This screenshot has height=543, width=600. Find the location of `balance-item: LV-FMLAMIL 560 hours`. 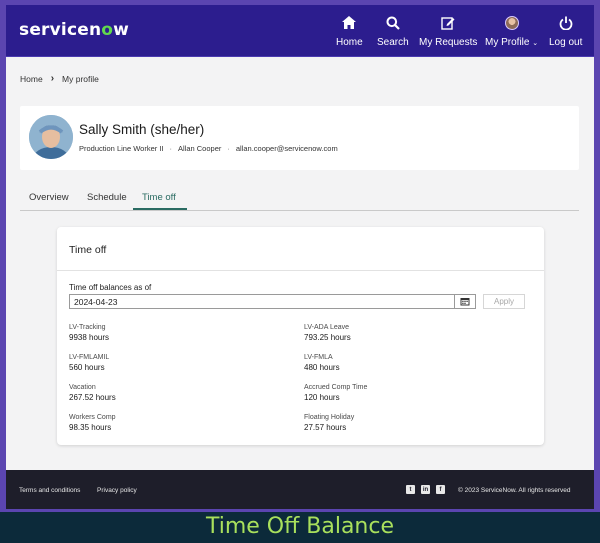

balance-item: LV-FMLAMIL 560 hours is located at coordinates (89, 363).